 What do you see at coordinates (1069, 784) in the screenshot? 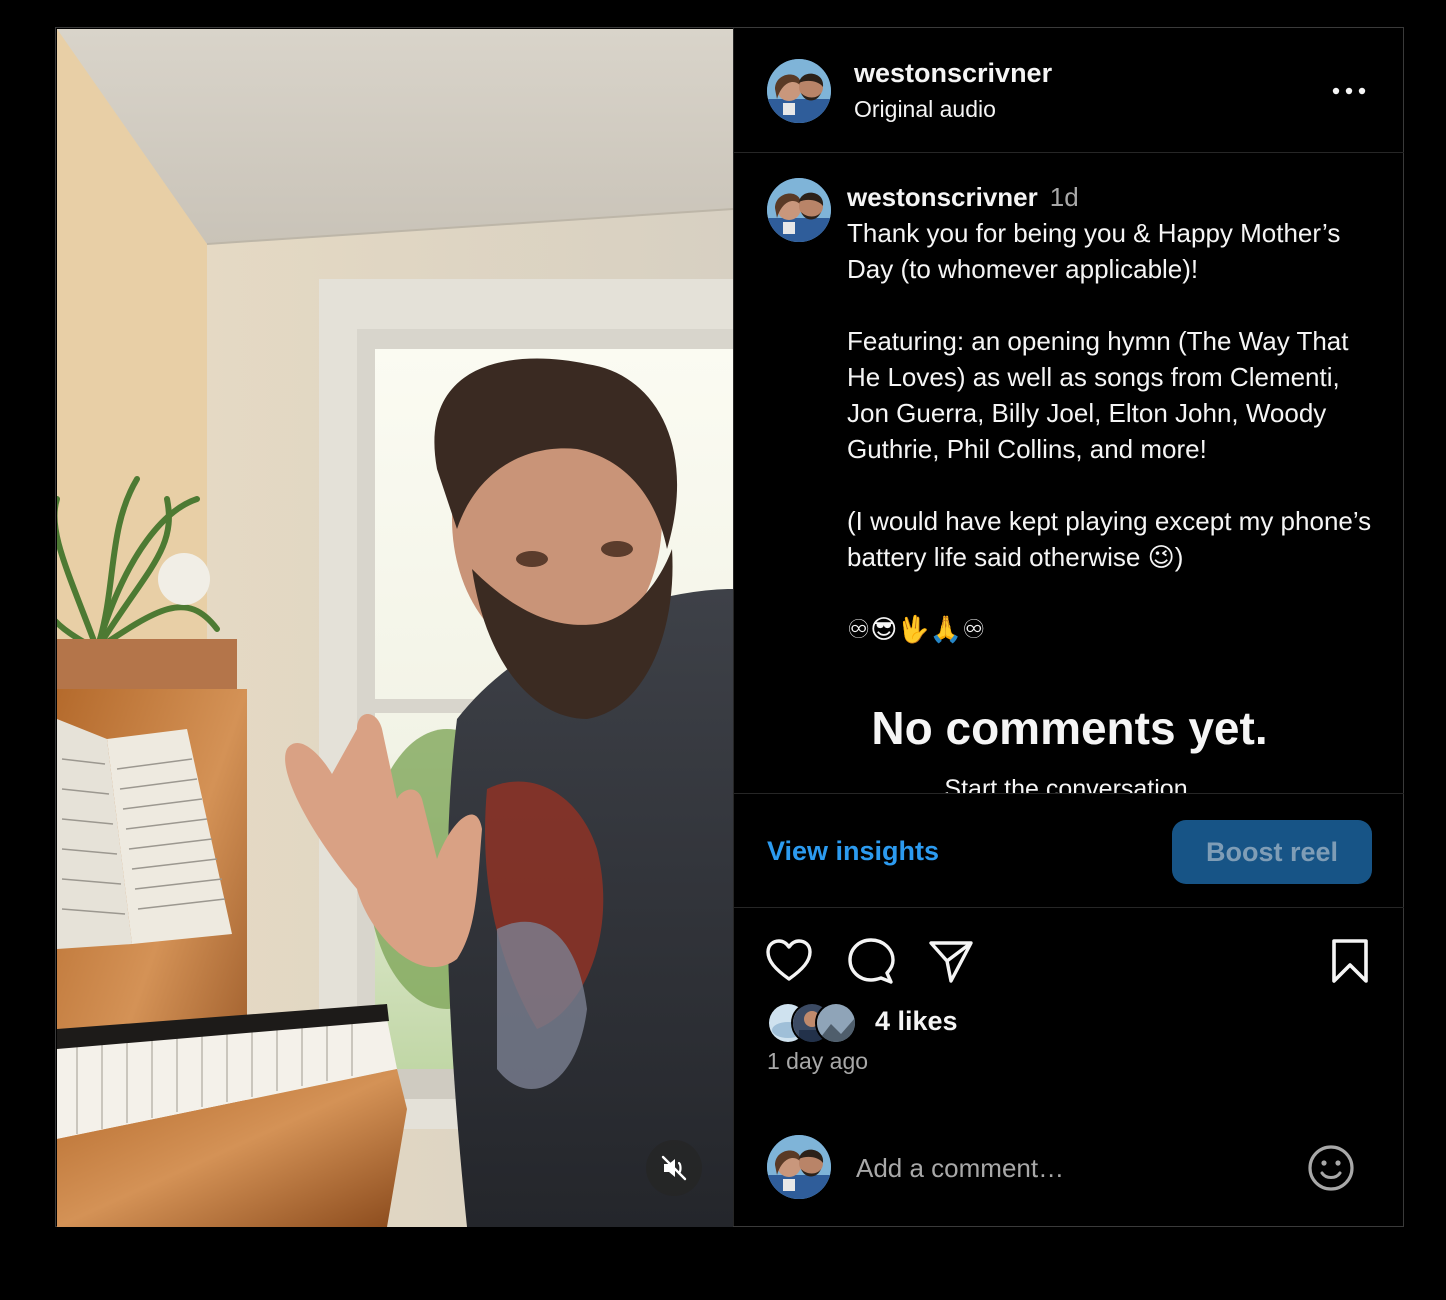
I see `no-comments-subtitle: Start the conversation.` at bounding box center [1069, 784].